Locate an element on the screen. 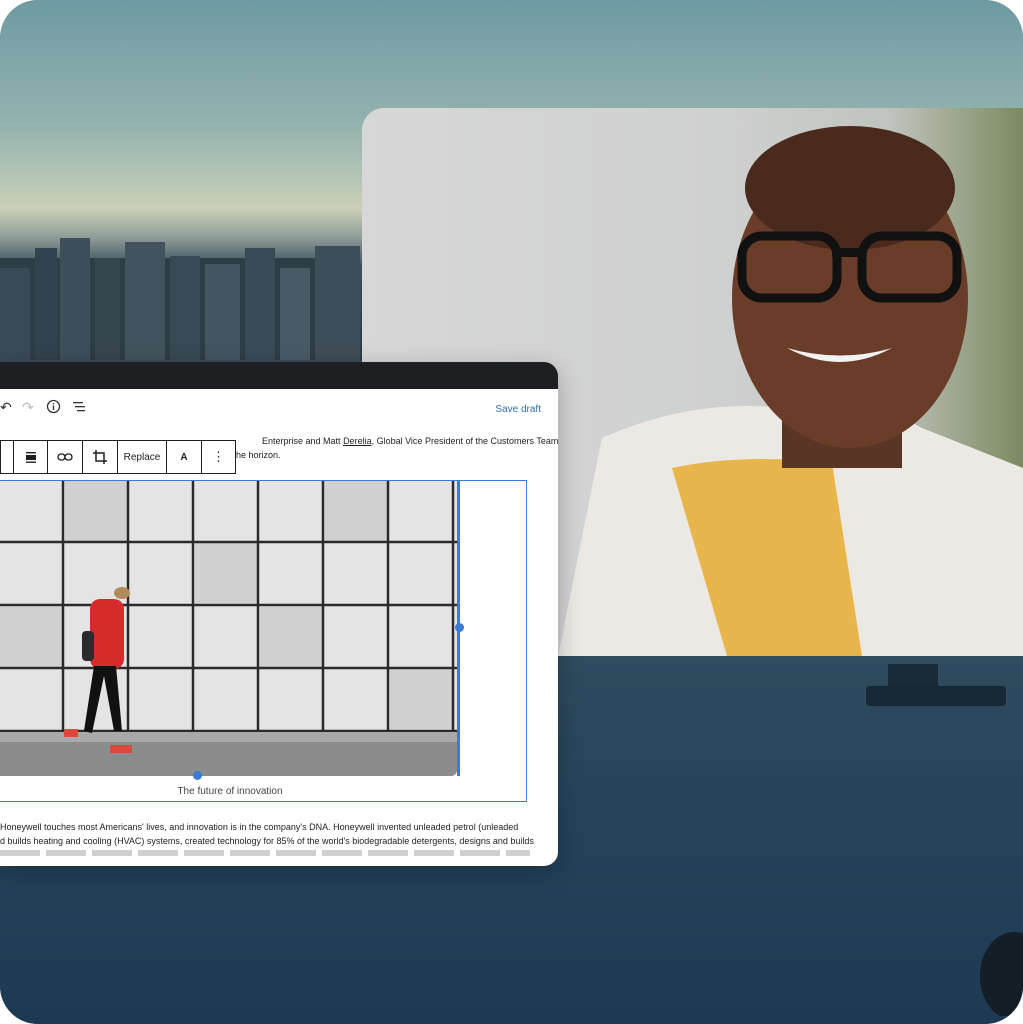 This screenshot has height=1024, width=1023. intro-paragraph-line2: he horizon. is located at coordinates (258, 455).